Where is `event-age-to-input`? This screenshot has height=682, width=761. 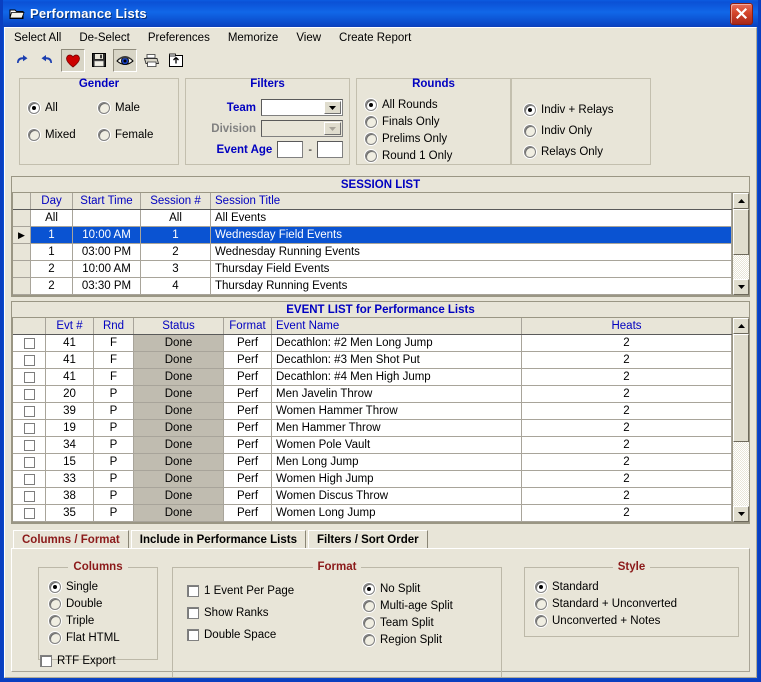
event-age-to-input is located at coordinates (330, 149).